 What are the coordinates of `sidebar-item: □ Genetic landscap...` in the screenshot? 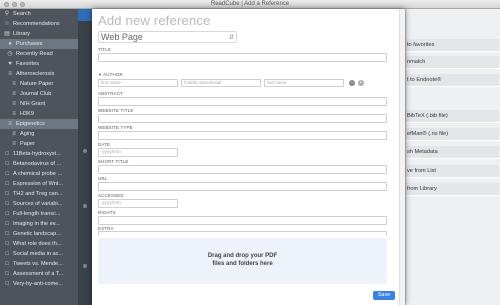 It's located at (39, 234).